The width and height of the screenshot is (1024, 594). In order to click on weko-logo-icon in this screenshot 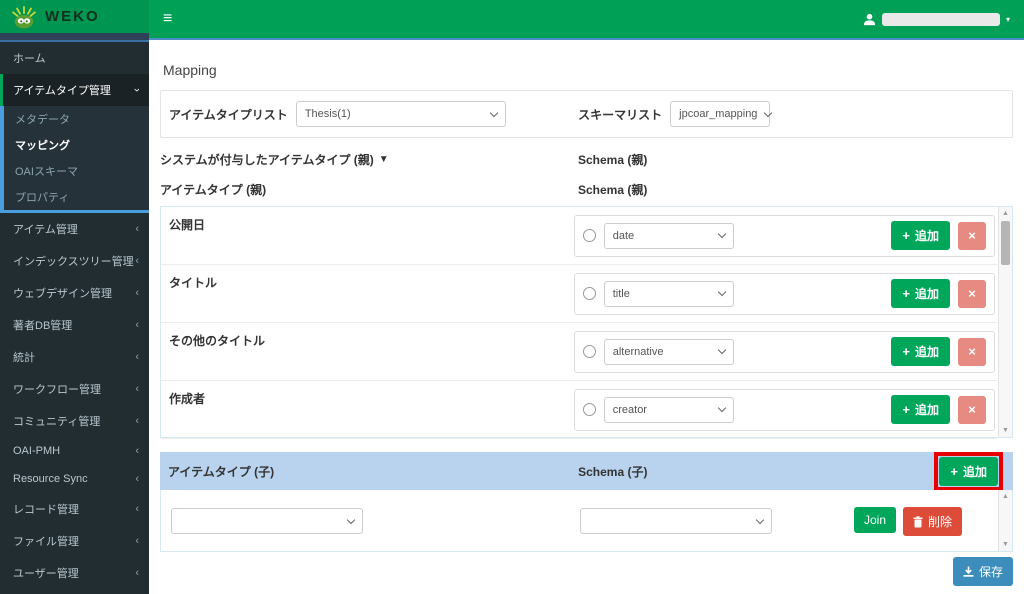, I will do `click(24, 16)`.